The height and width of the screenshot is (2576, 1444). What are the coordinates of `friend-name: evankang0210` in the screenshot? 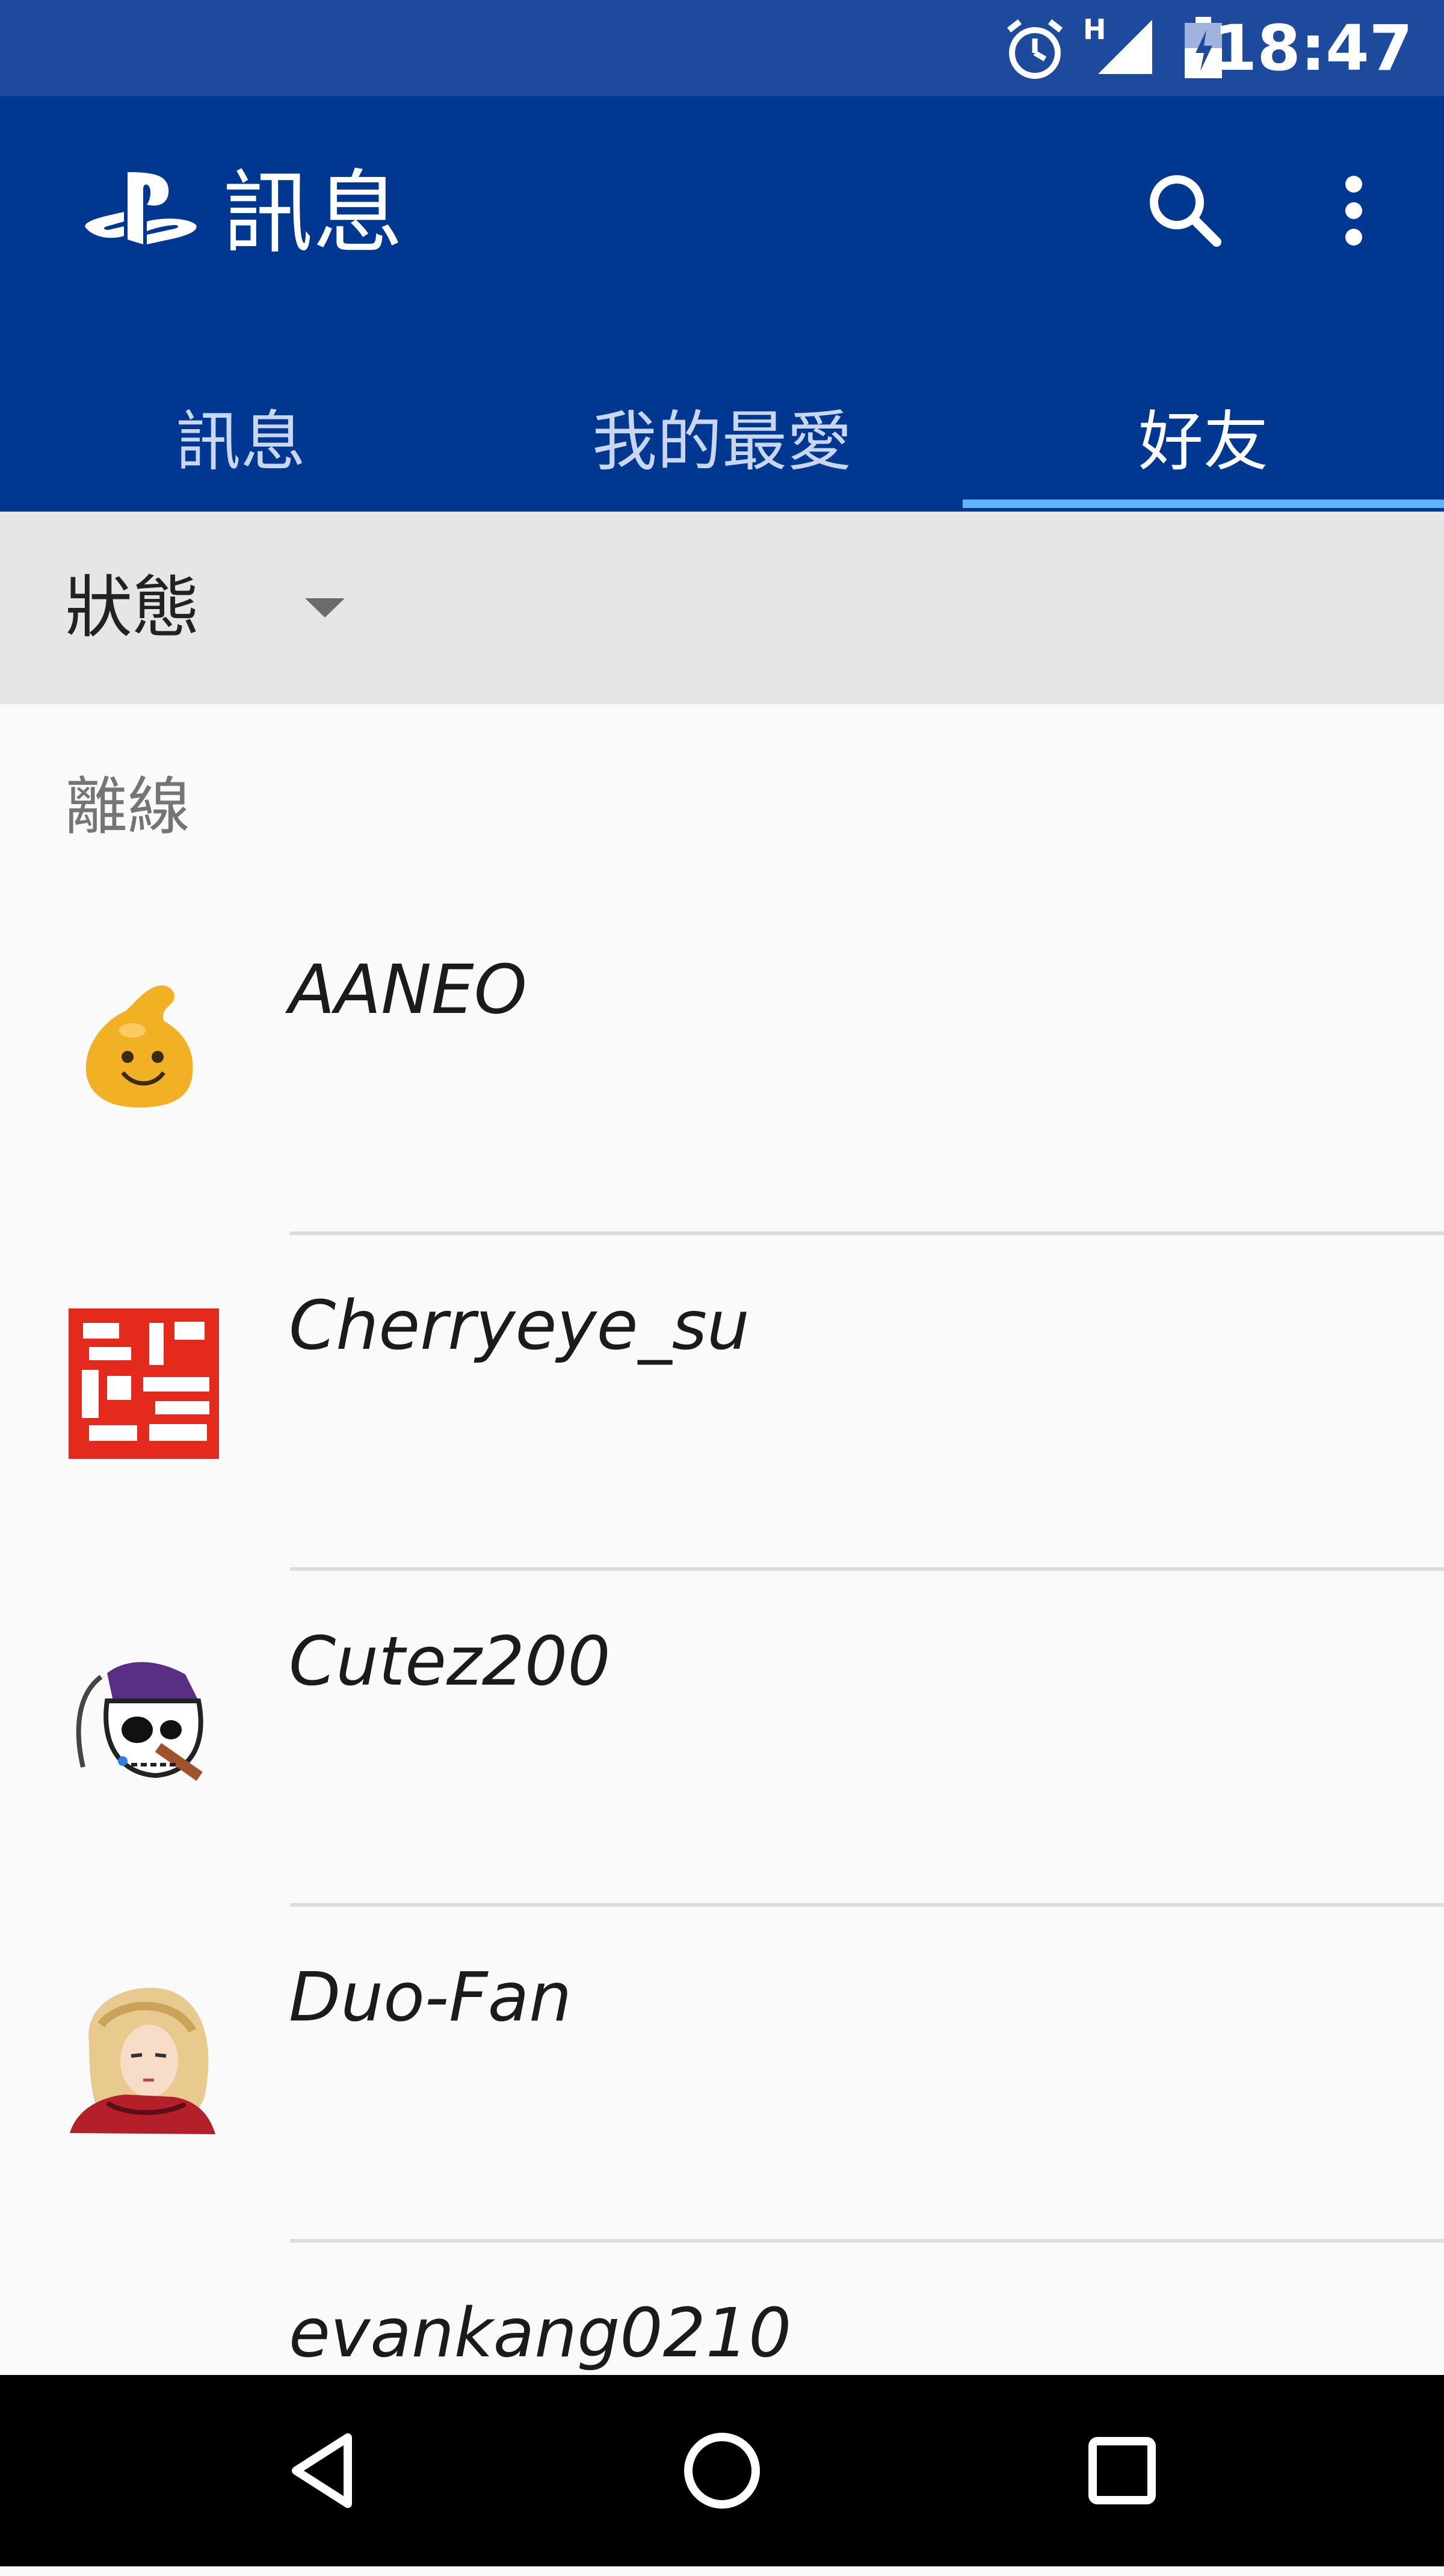 It's located at (540, 2333).